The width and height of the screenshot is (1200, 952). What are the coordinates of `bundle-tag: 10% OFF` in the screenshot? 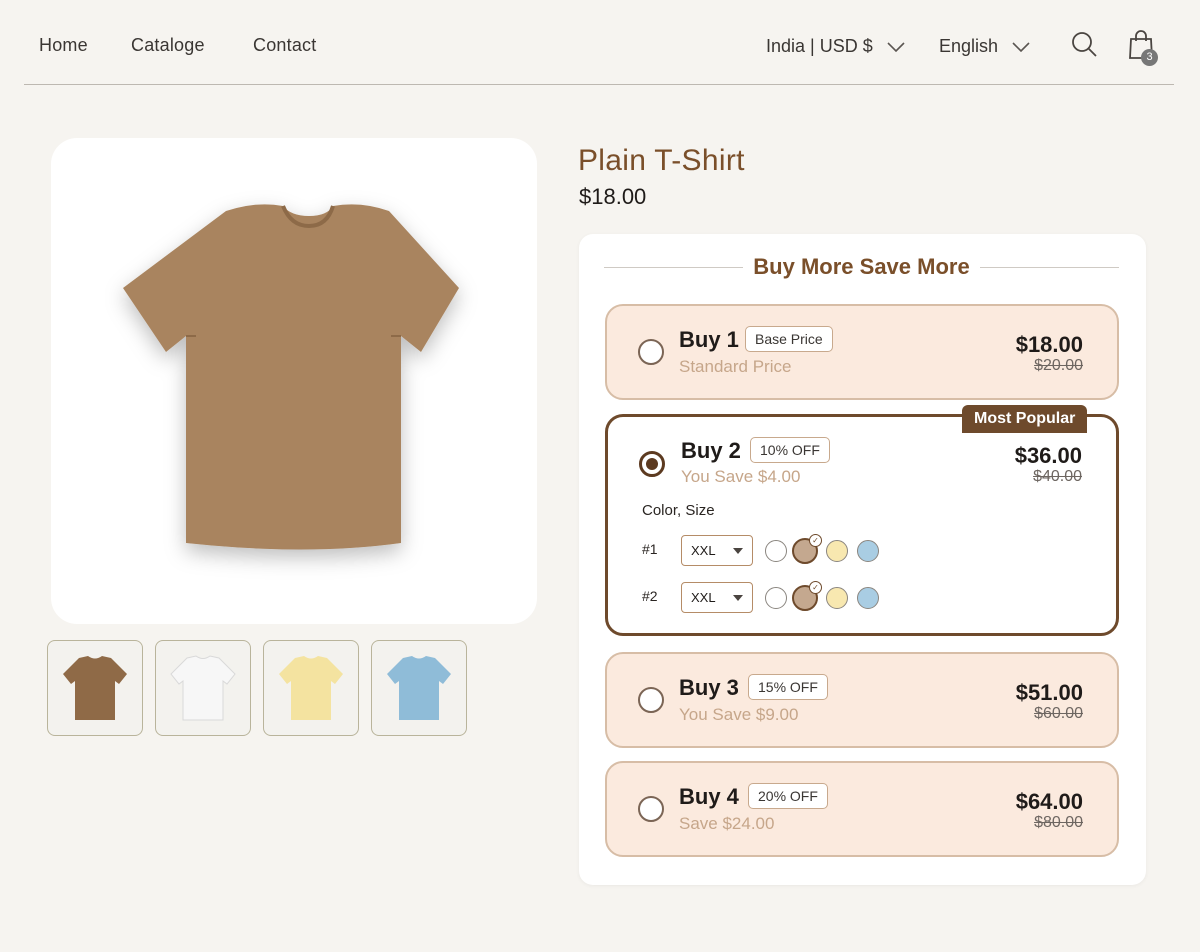 It's located at (790, 450).